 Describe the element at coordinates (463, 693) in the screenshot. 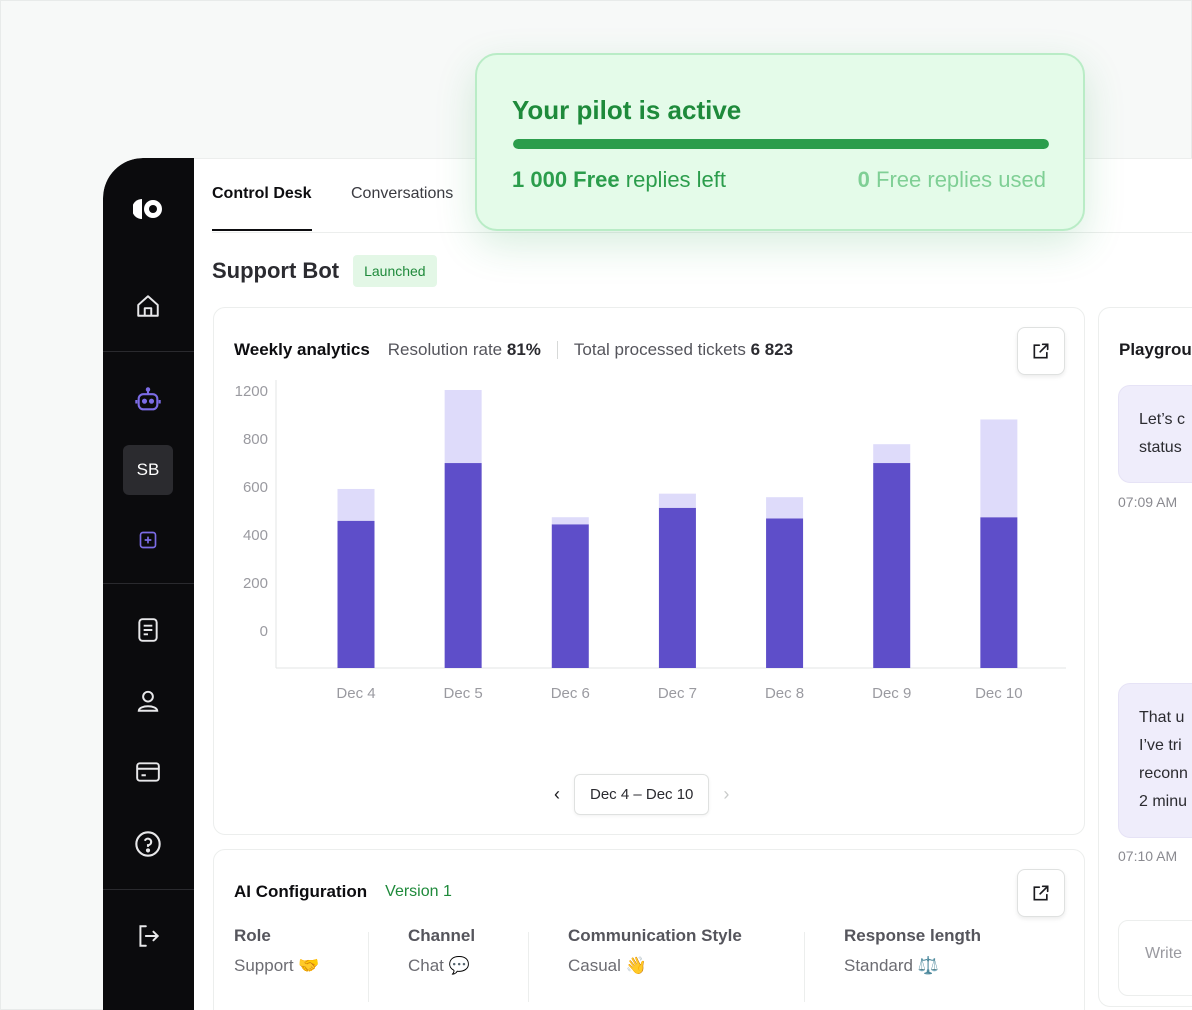

I see `x-tick-label: Dec 5` at that location.